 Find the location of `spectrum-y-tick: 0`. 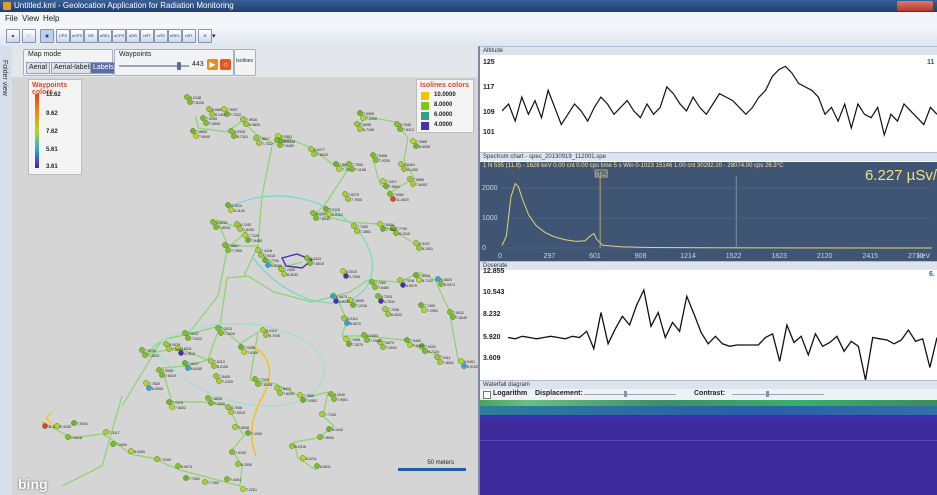

spectrum-y-tick: 0 is located at coordinates (484, 248).